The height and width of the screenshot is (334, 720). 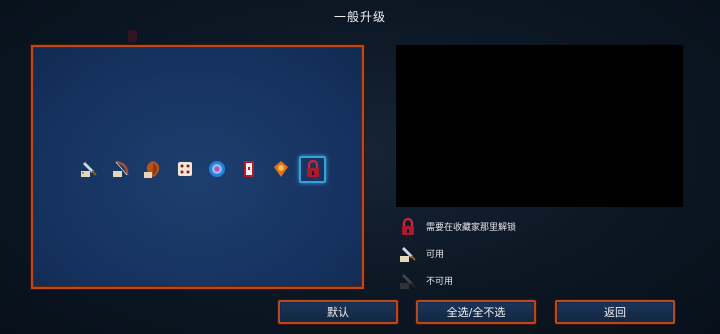 What do you see at coordinates (132, 36) in the screenshot?
I see `faded-lock-icon` at bounding box center [132, 36].